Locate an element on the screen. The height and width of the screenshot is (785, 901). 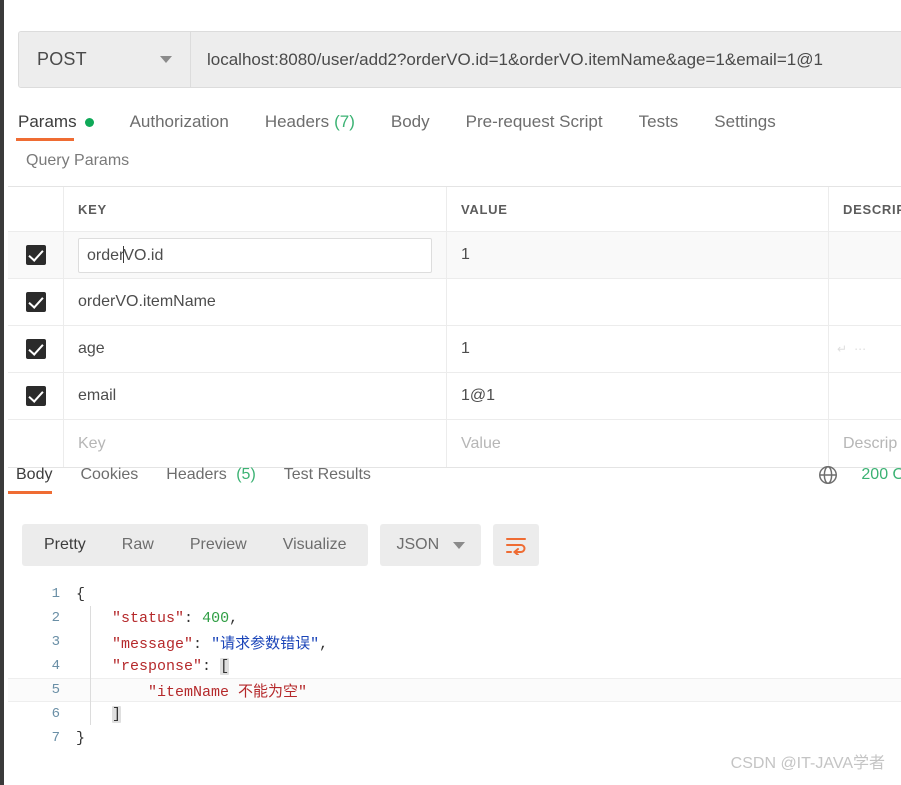
http-method-selector: POST is located at coordinates (105, 59).